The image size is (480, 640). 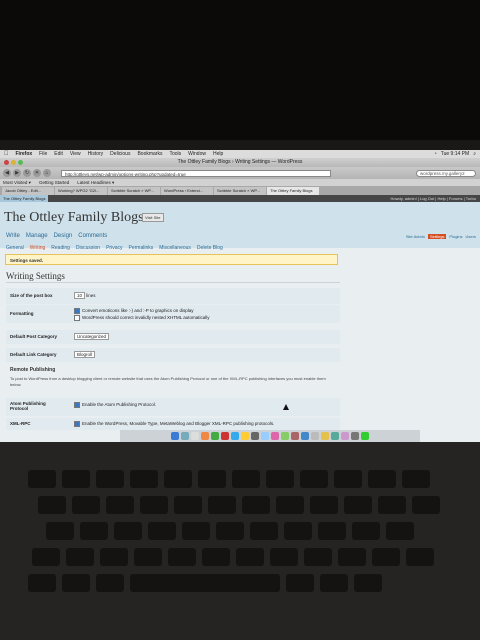 What do you see at coordinates (37, 236) in the screenshot?
I see `menu-manage: Manage` at bounding box center [37, 236].